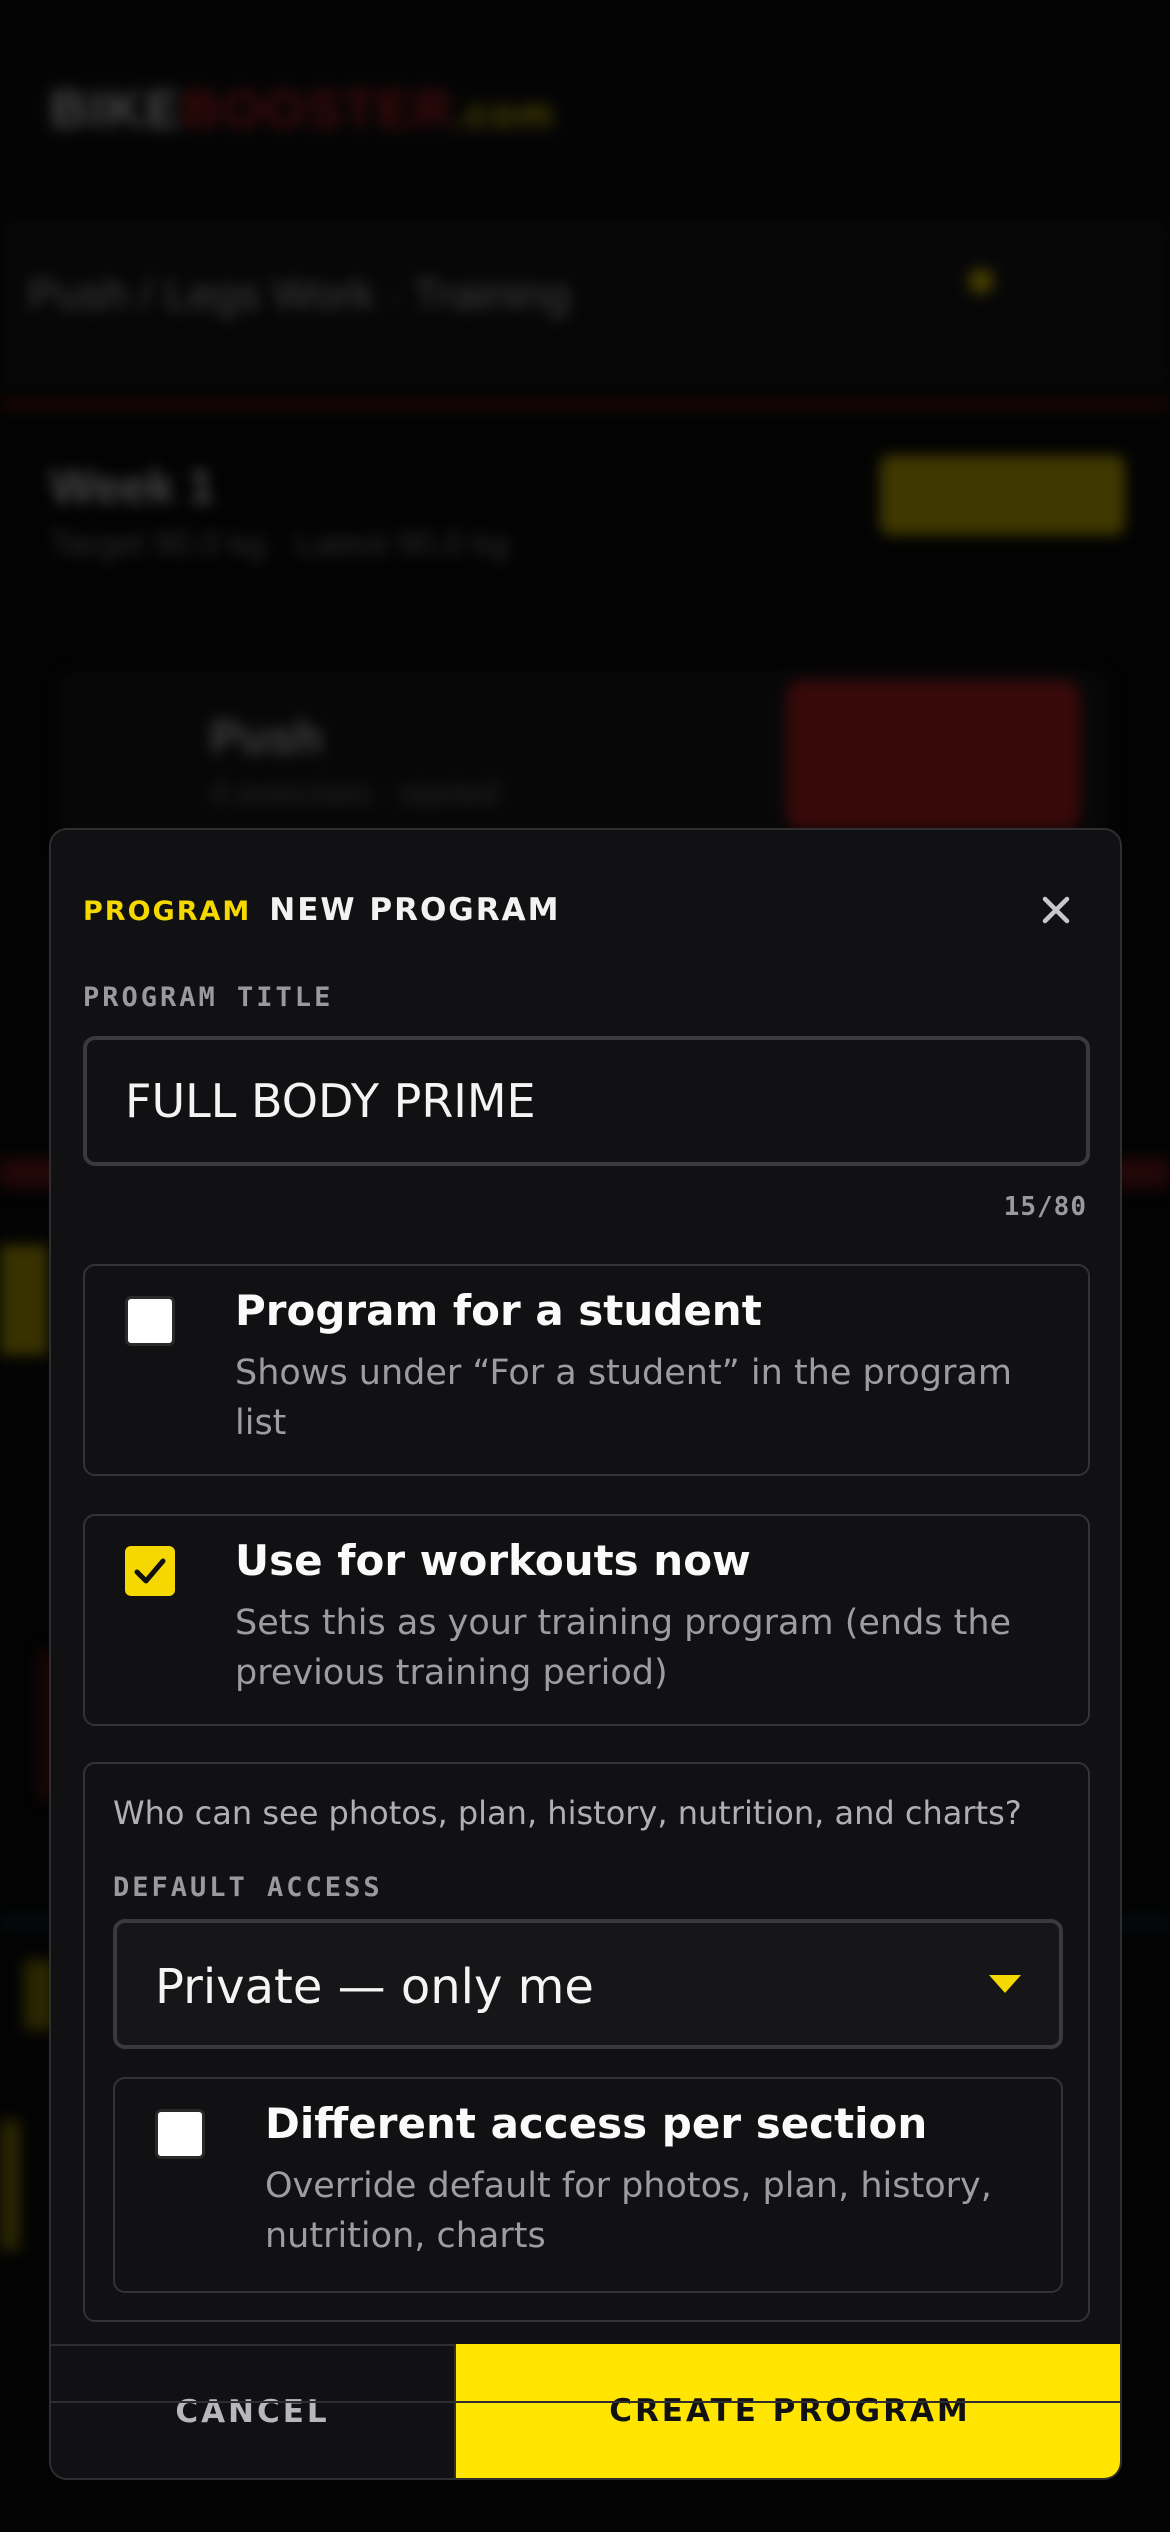  Describe the element at coordinates (150, 1321) in the screenshot. I see `student-program-checkbox` at that location.